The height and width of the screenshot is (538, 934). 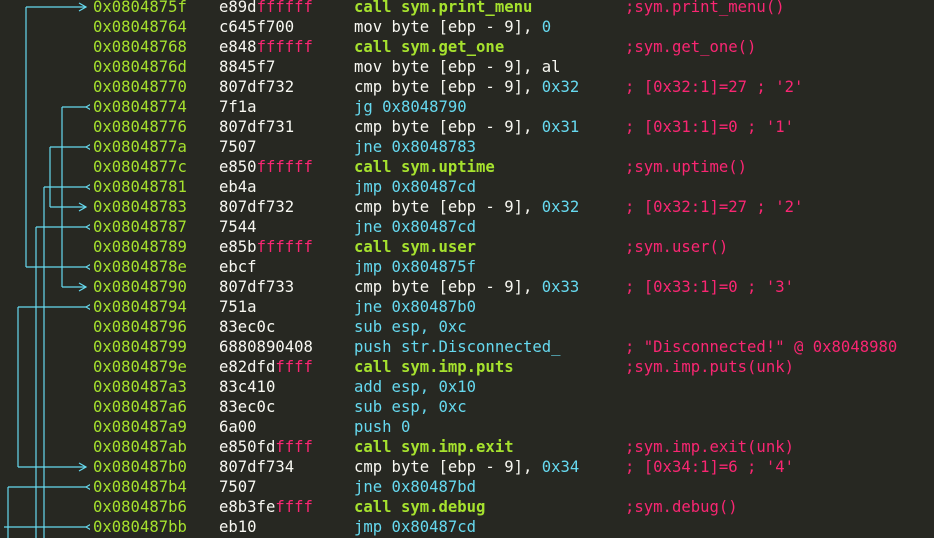 What do you see at coordinates (443, 8) in the screenshot?
I see `instruction-text: call sym.print_menu` at bounding box center [443, 8].